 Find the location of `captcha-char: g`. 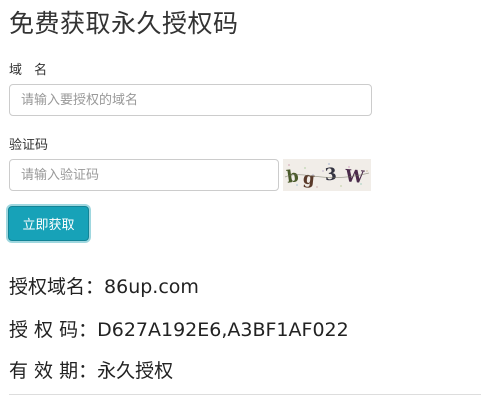

captcha-char: g is located at coordinates (309, 178).